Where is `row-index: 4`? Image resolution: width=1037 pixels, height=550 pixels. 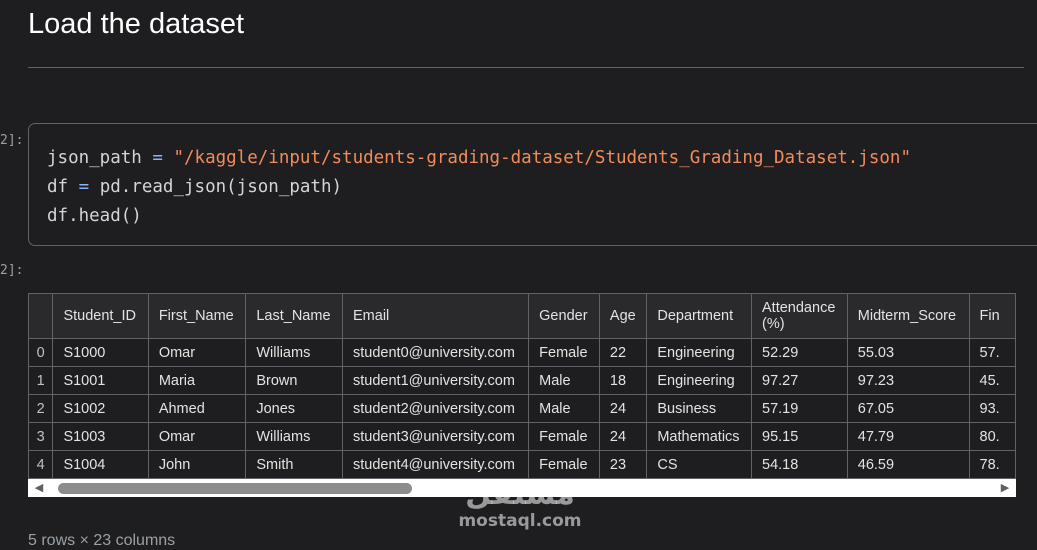 row-index: 4 is located at coordinates (41, 464).